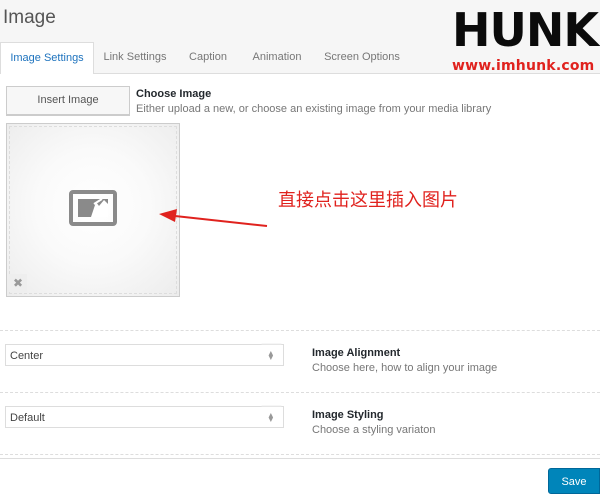  Describe the element at coordinates (300, 479) in the screenshot. I see `modal-footer: Save` at that location.